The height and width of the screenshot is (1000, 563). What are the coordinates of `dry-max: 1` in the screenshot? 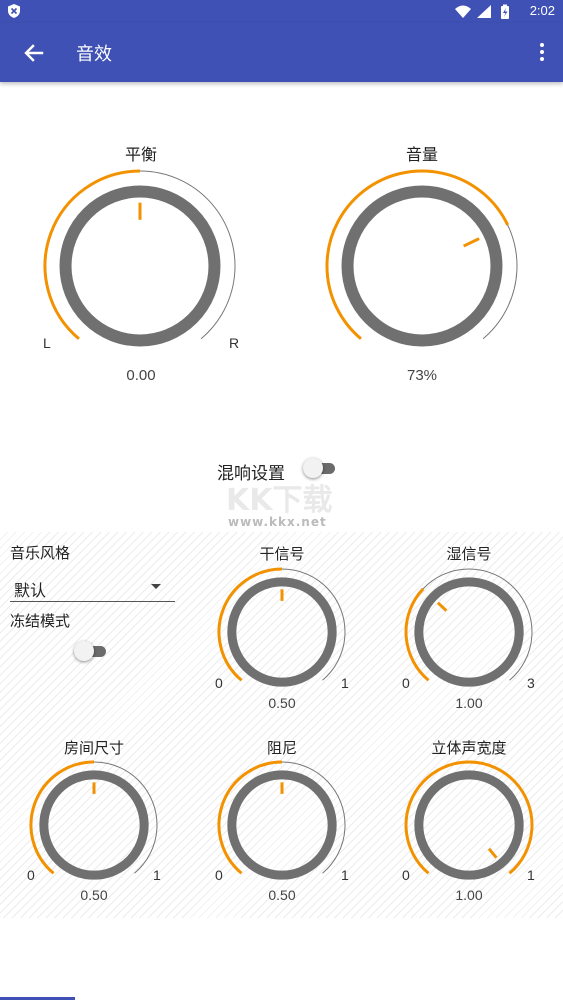 It's located at (345, 683).